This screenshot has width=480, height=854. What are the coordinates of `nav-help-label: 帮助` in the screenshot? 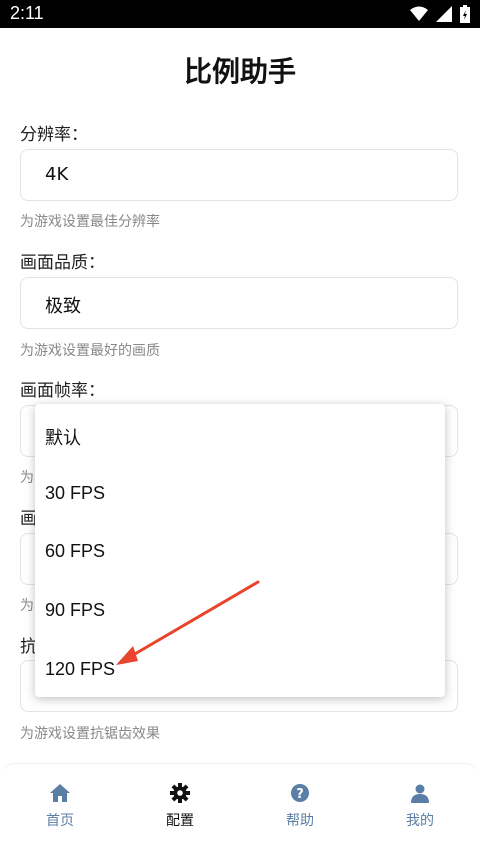 It's located at (300, 821).